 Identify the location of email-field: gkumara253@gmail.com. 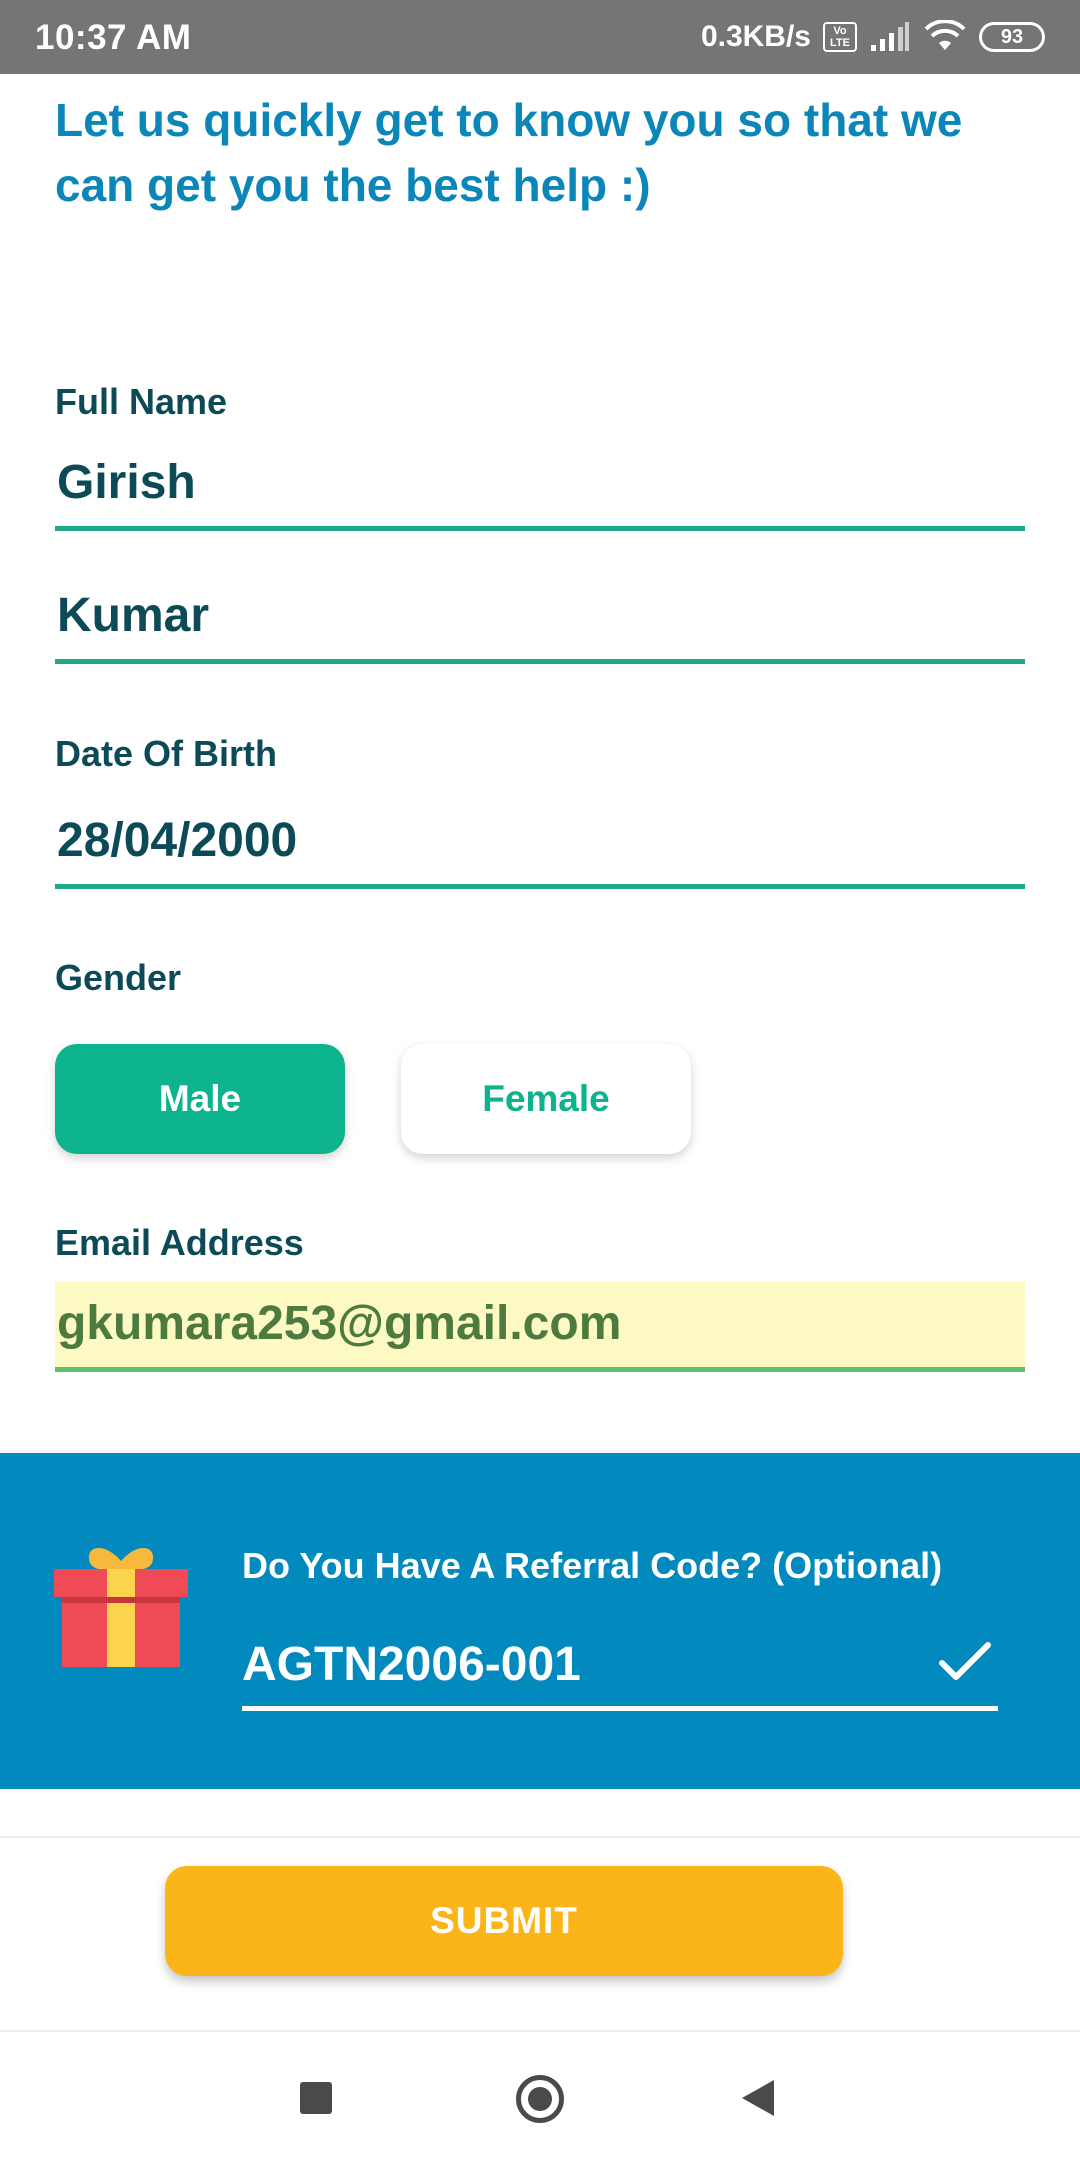
(540, 1327).